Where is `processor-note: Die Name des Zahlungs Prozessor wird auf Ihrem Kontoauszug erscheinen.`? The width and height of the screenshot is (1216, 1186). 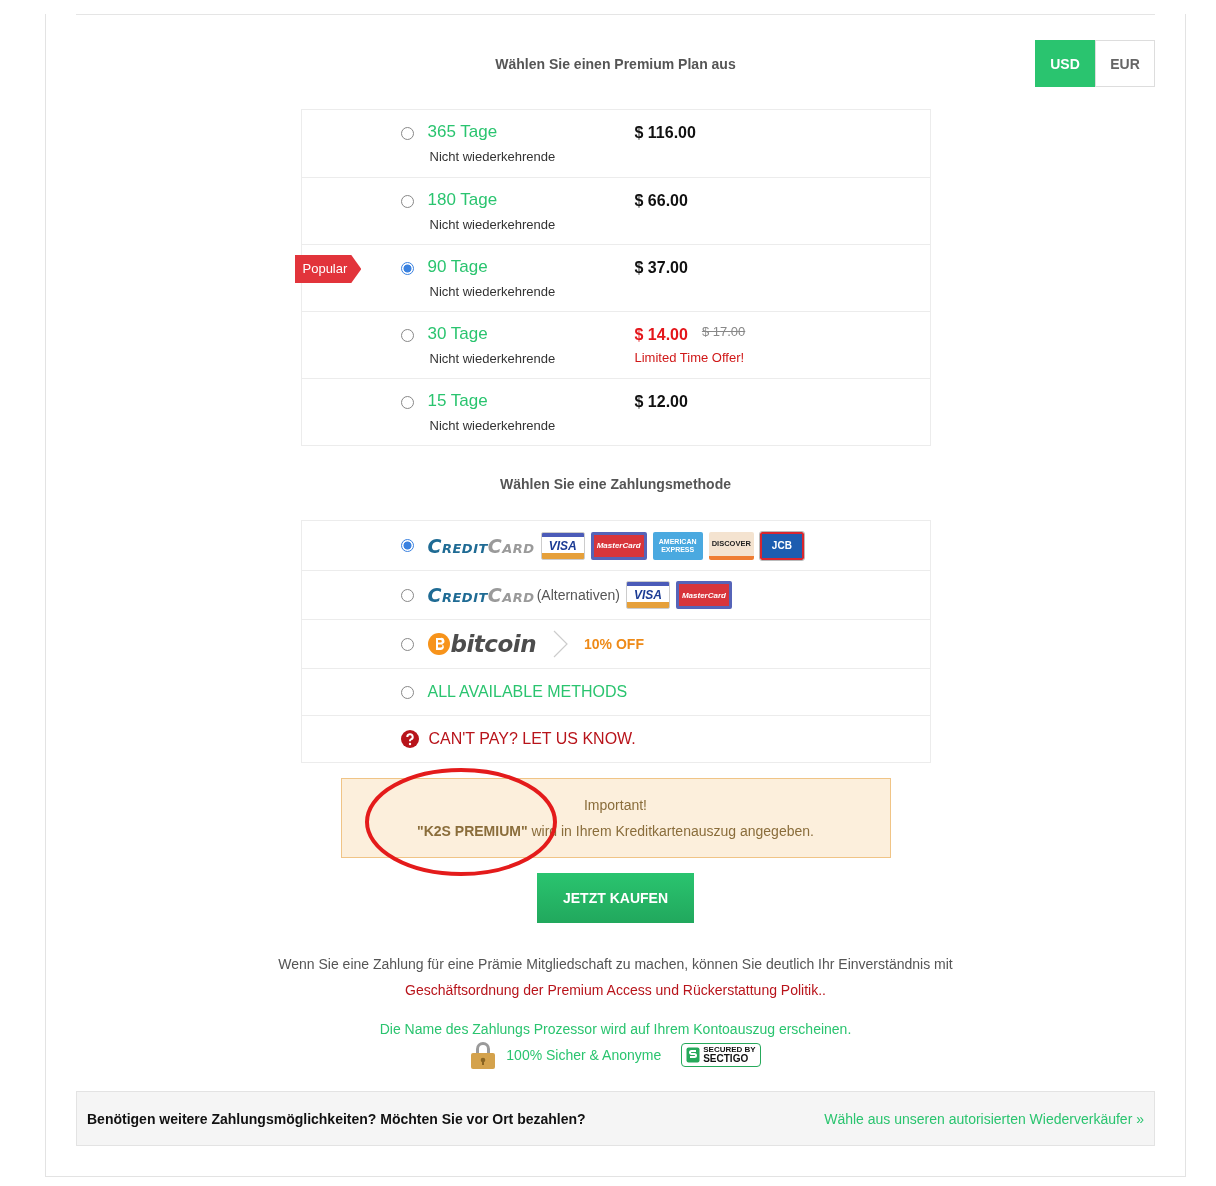
processor-note: Die Name des Zahlungs Prozessor wird auf Ihrem Kontoauszug erscheinen. is located at coordinates (615, 1029).